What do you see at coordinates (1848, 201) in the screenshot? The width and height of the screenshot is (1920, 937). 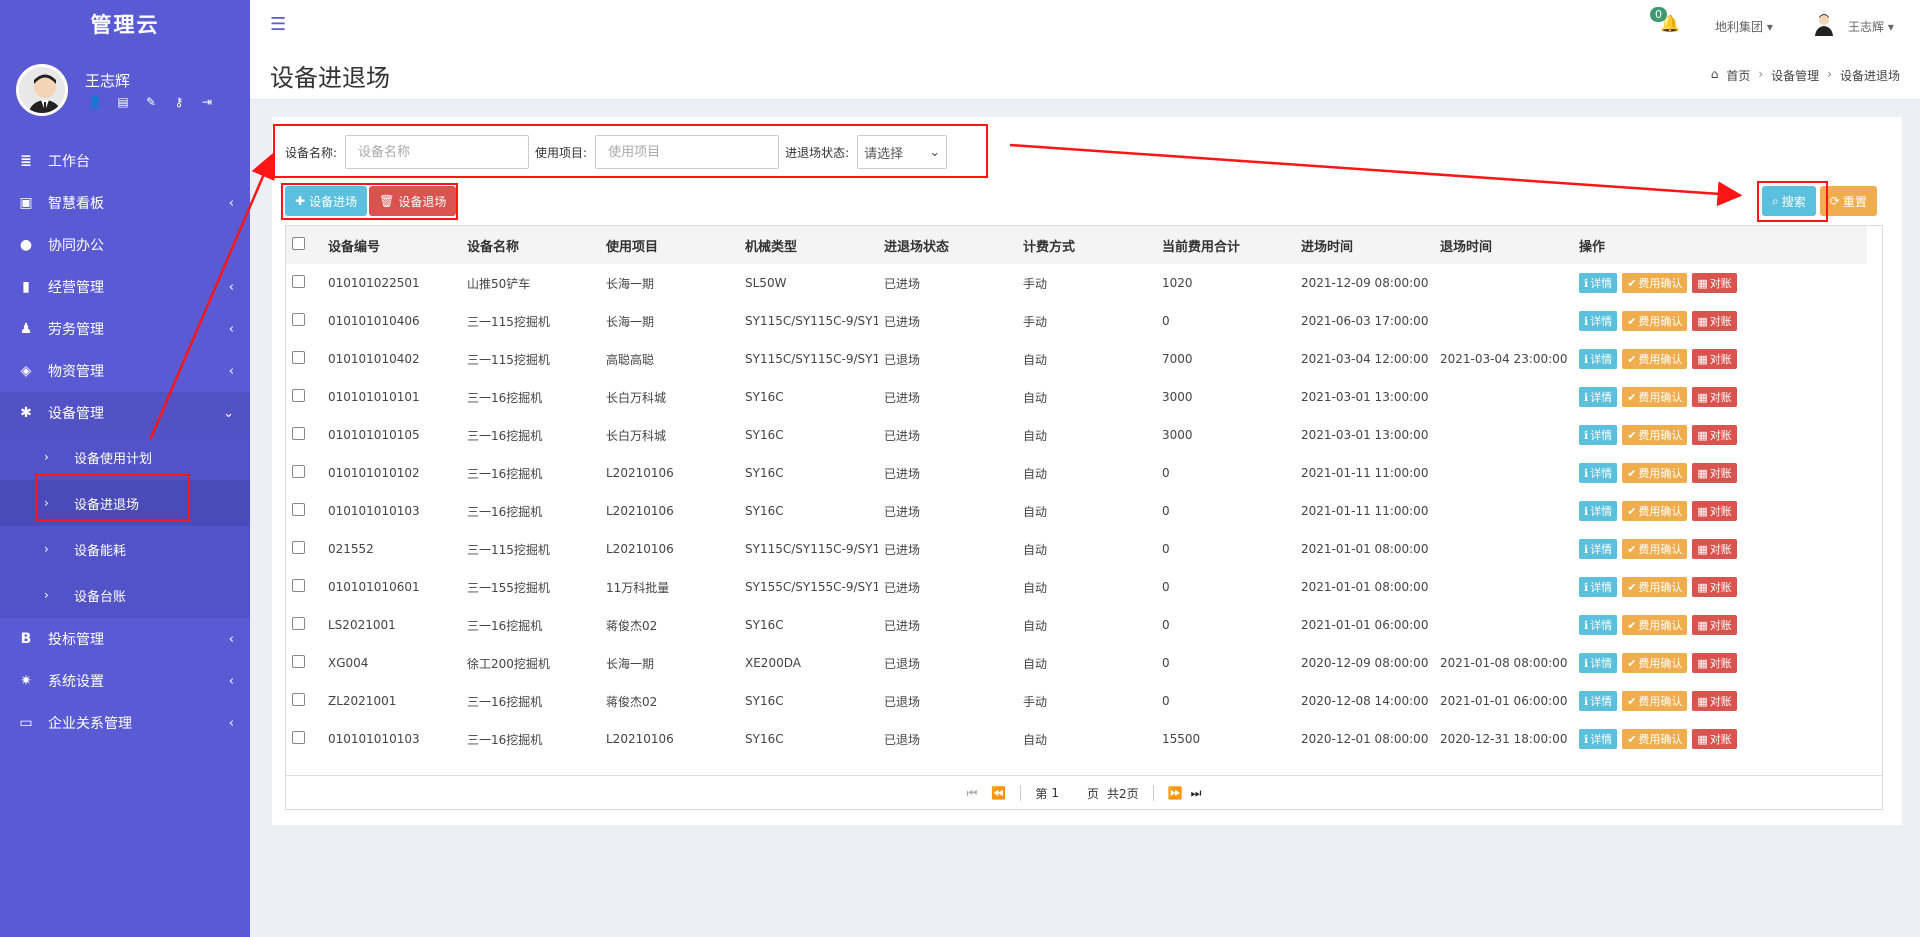 I see `reset-button: ⟳ 重置` at bounding box center [1848, 201].